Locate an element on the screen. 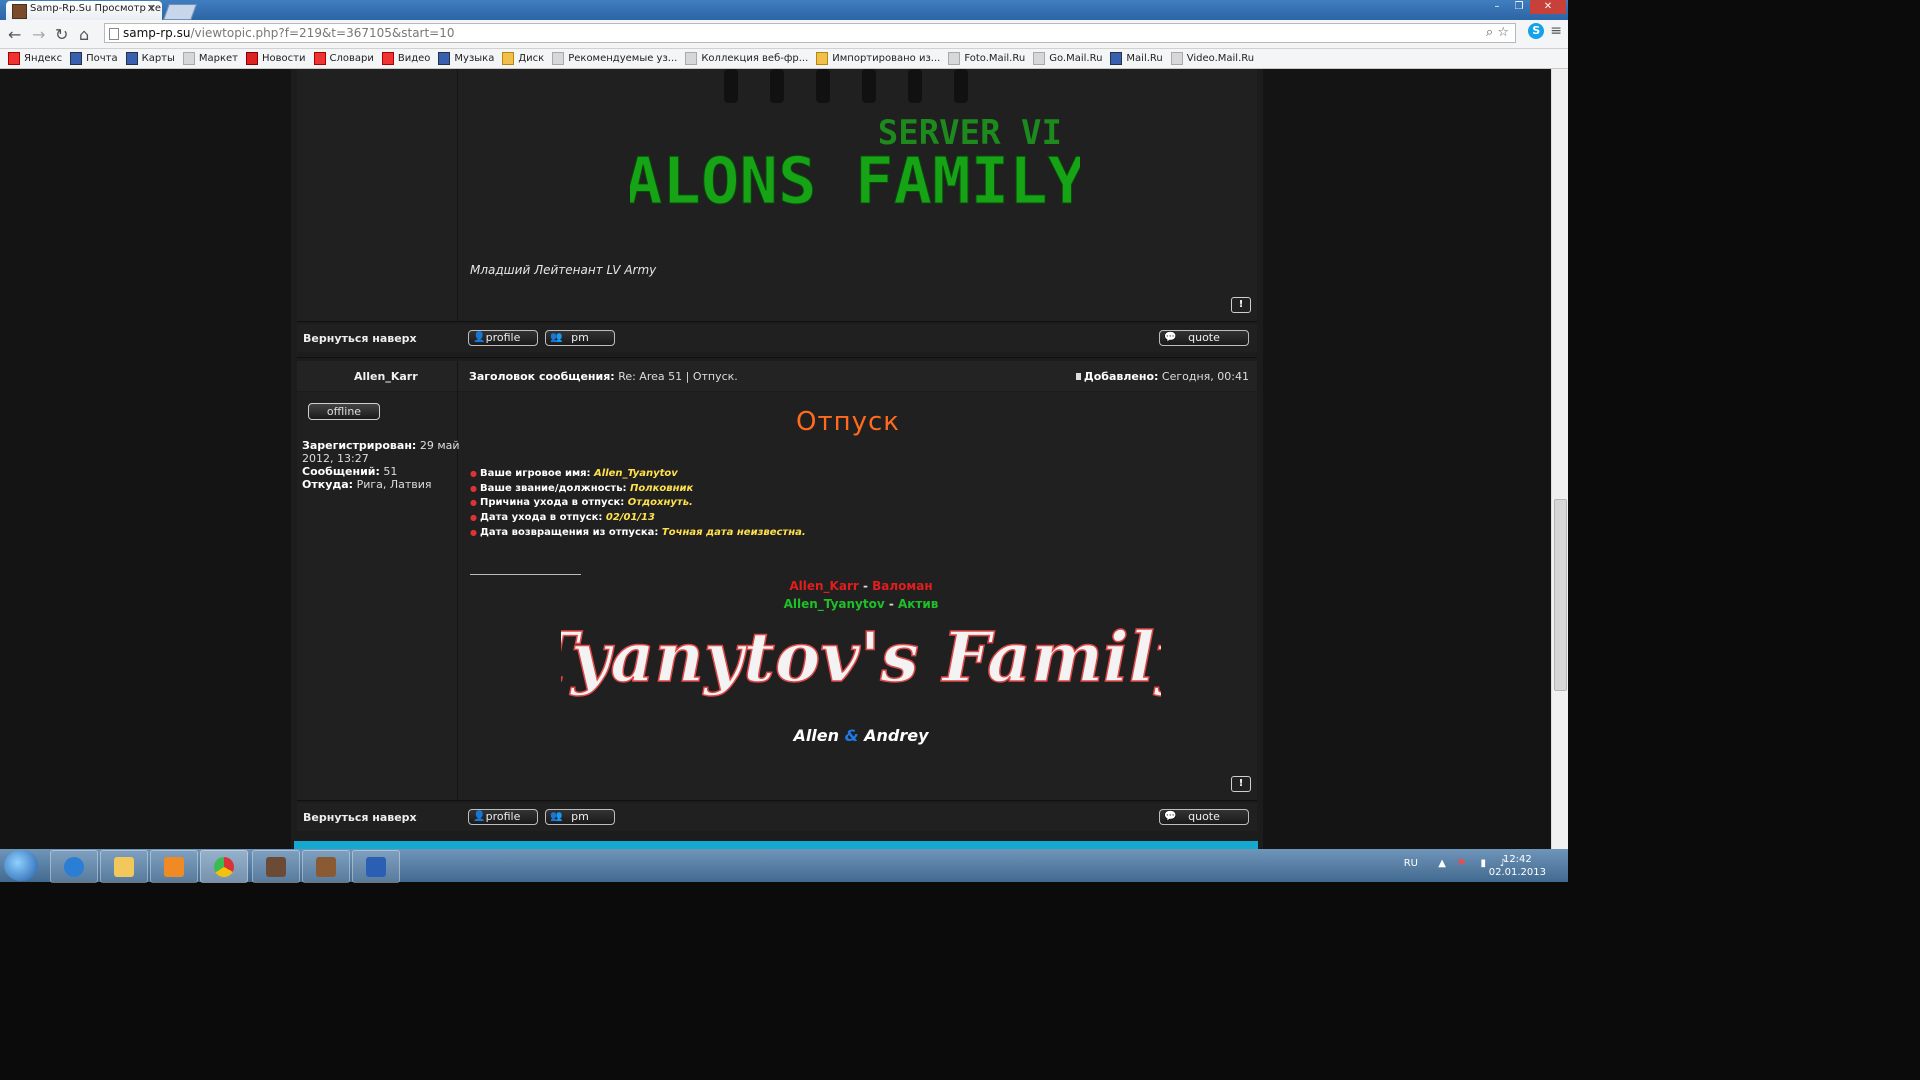 The height and width of the screenshot is (1080, 1920). forum-footer-strip is located at coordinates (776, 845).